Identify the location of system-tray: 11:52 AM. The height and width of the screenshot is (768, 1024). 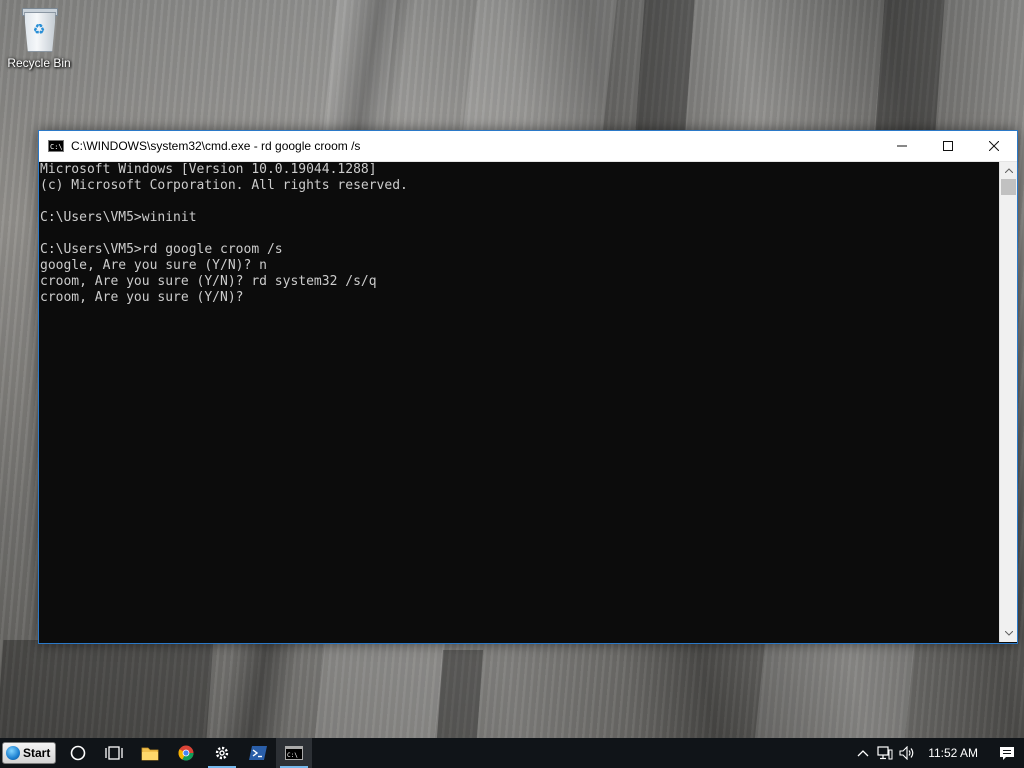
(938, 753).